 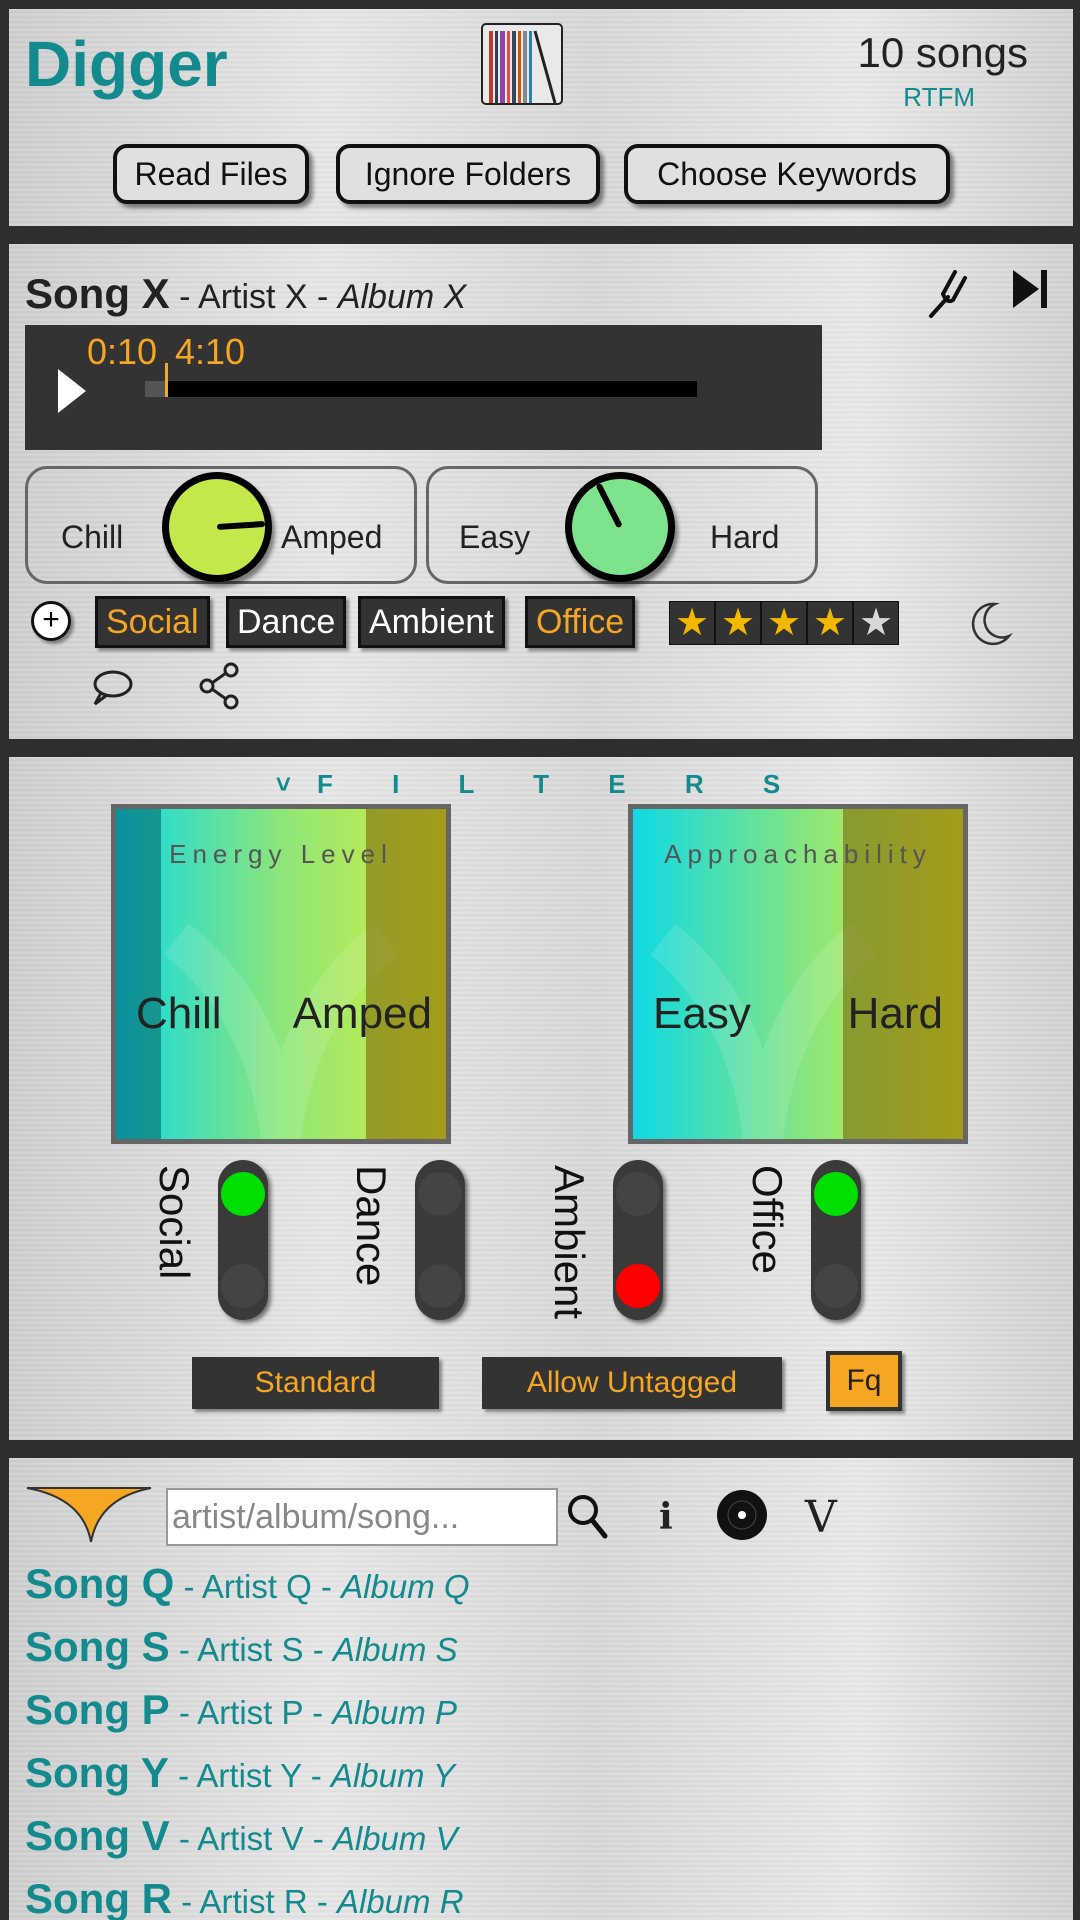 What do you see at coordinates (949, 297) in the screenshot?
I see `tuning-fork-icon` at bounding box center [949, 297].